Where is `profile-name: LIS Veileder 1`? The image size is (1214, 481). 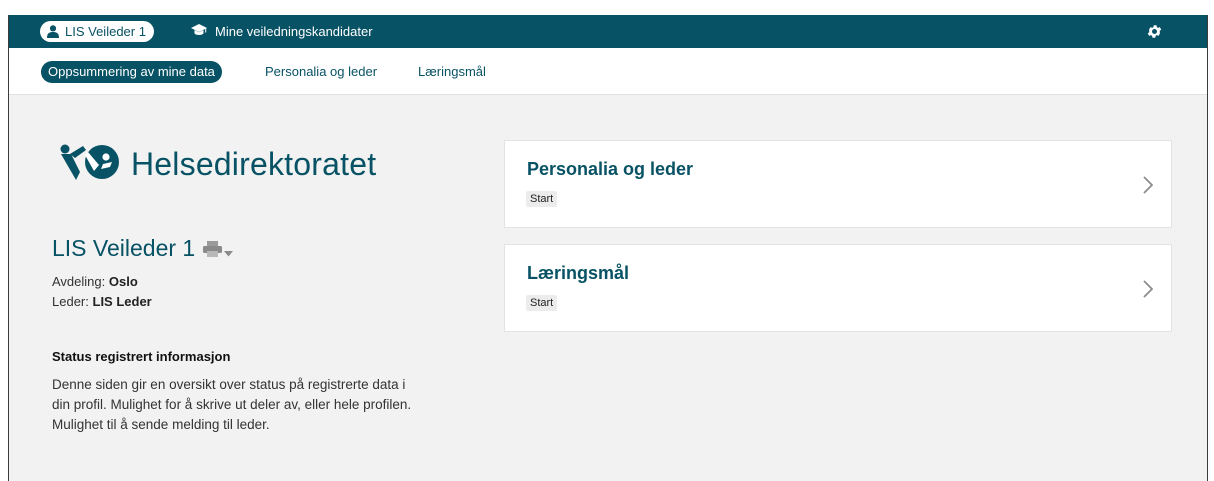 profile-name: LIS Veileder 1 is located at coordinates (124, 247).